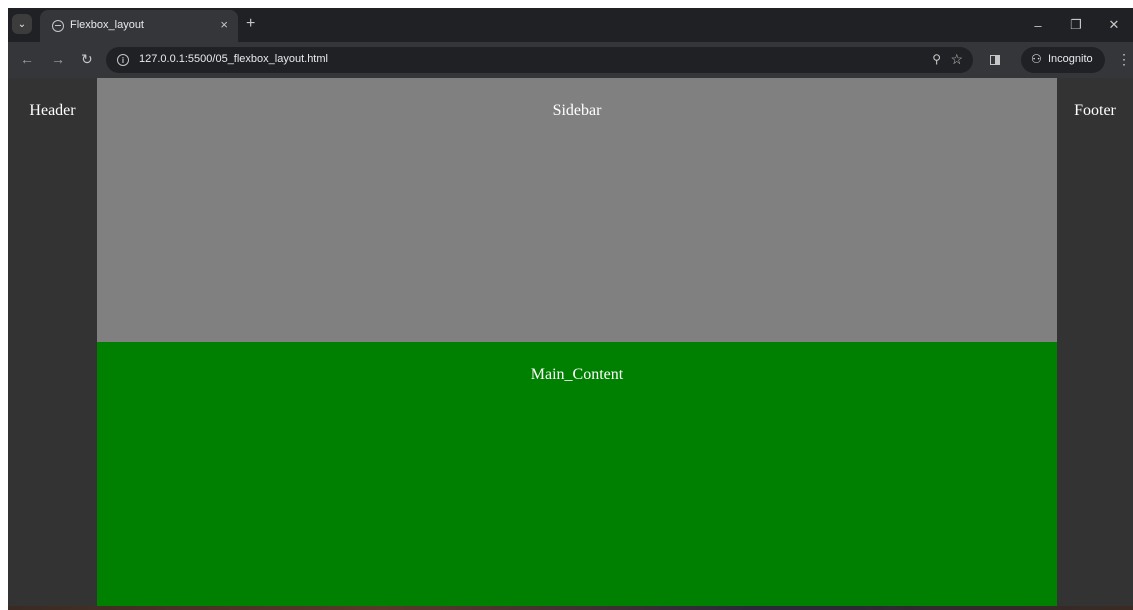 This screenshot has width=1133, height=610. Describe the element at coordinates (936, 59) in the screenshot. I see `zoom-icon: ⚲` at that location.